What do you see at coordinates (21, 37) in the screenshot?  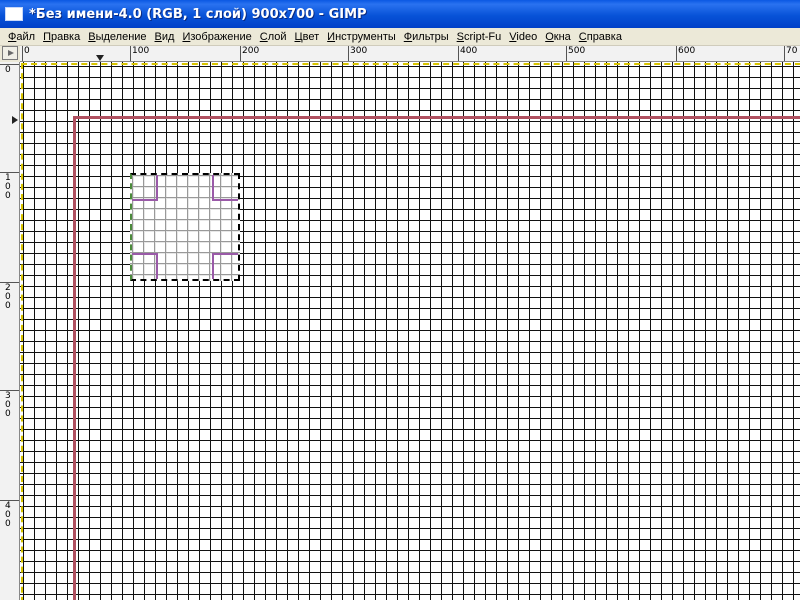 I see `menu-file: Файл` at bounding box center [21, 37].